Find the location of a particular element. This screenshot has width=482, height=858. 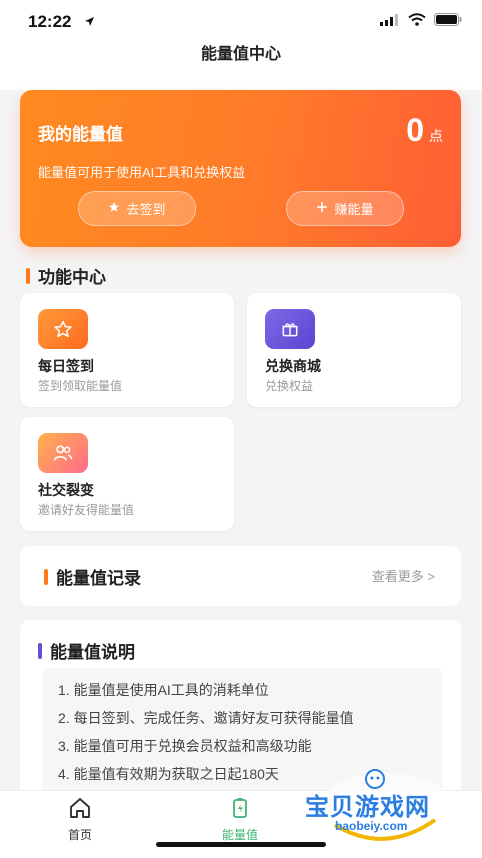

status-bar: 12:22 is located at coordinates (241, 20).